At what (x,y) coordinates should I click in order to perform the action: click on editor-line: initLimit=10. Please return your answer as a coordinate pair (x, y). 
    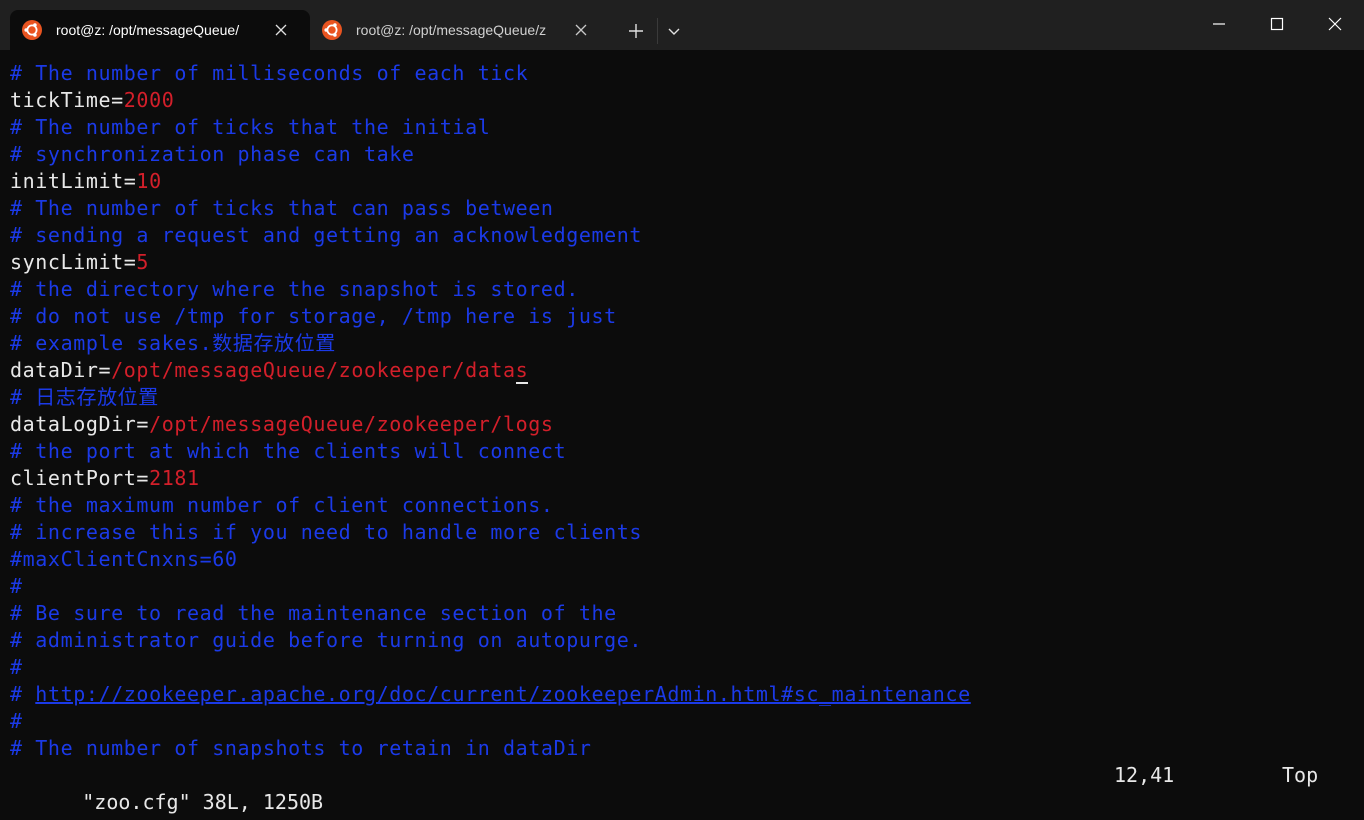
    Looking at the image, I should click on (682, 181).